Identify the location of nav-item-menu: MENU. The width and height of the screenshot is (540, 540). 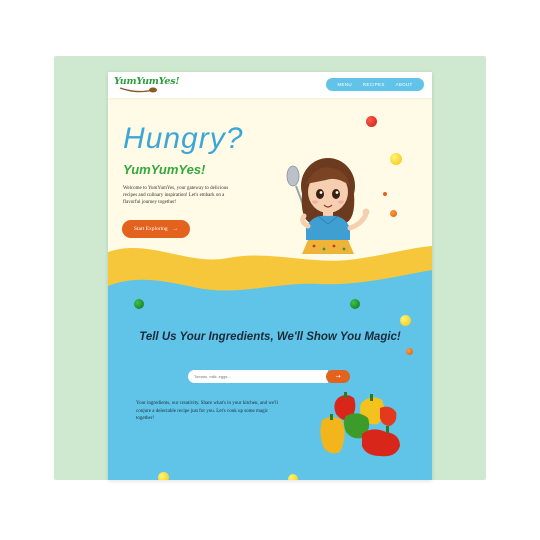
(344, 84).